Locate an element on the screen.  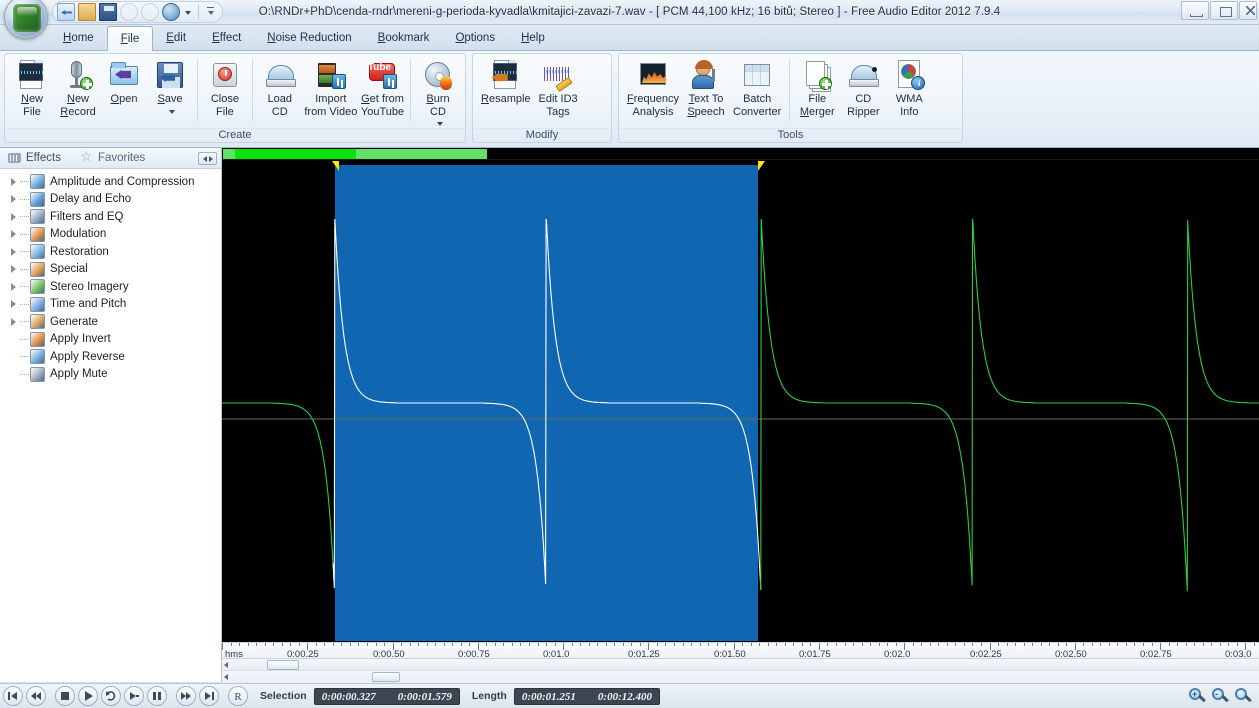
ribbon-group-modify: Resample Edit ID3 Tags Modify is located at coordinates (542, 98).